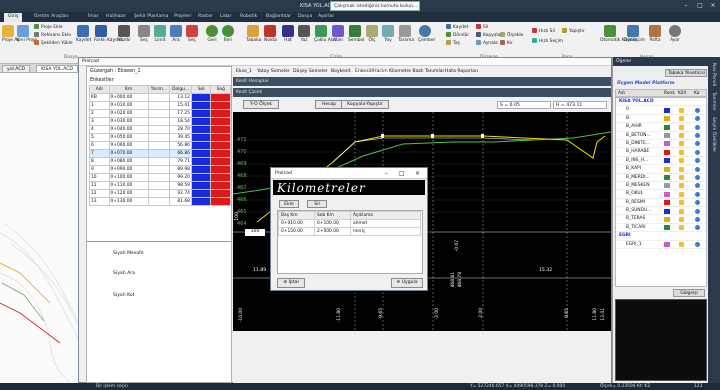 This screenshot has height=390, width=720. Describe the element at coordinates (205, 16) in the screenshot. I see `tab-raster: Raster` at that location.